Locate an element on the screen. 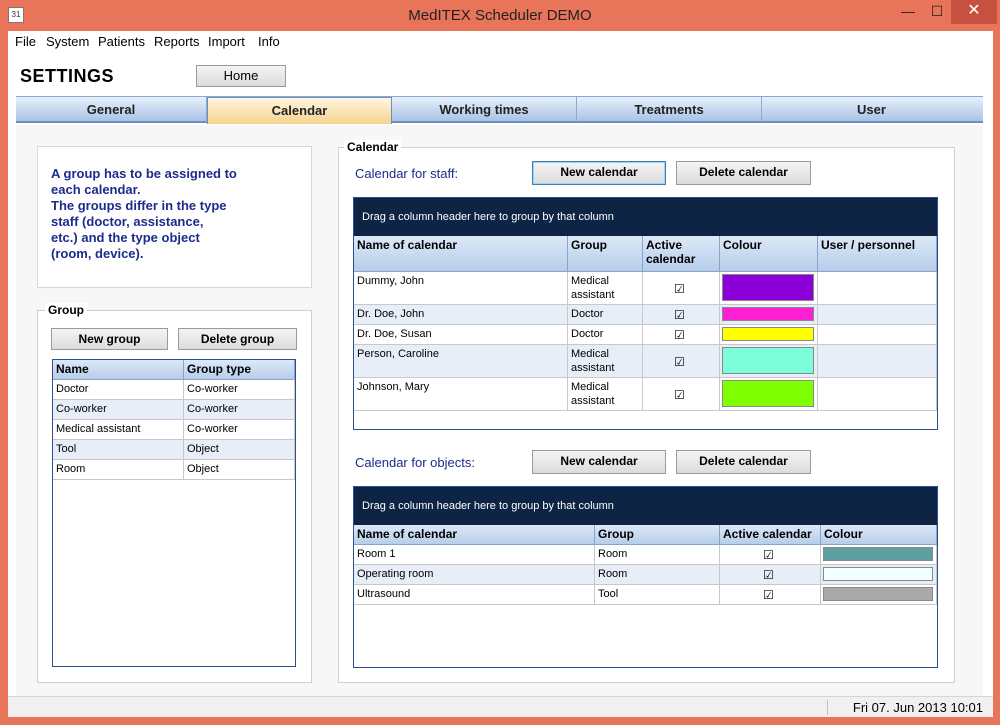 This screenshot has width=1000, height=725. delete-staff-calendar-button: Delete calendar is located at coordinates (743, 173).